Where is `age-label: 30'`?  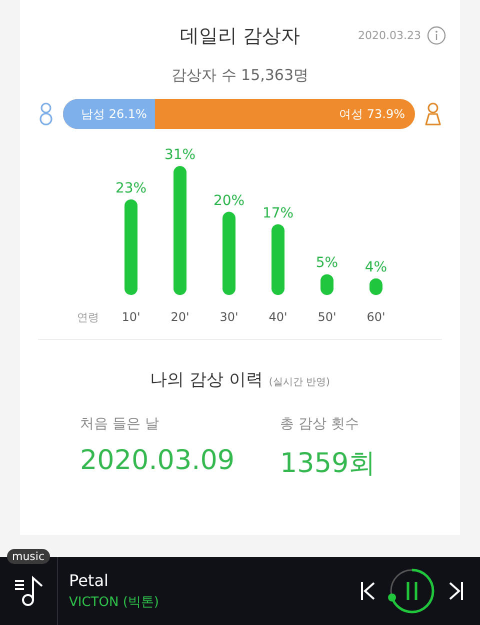 age-label: 30' is located at coordinates (229, 317).